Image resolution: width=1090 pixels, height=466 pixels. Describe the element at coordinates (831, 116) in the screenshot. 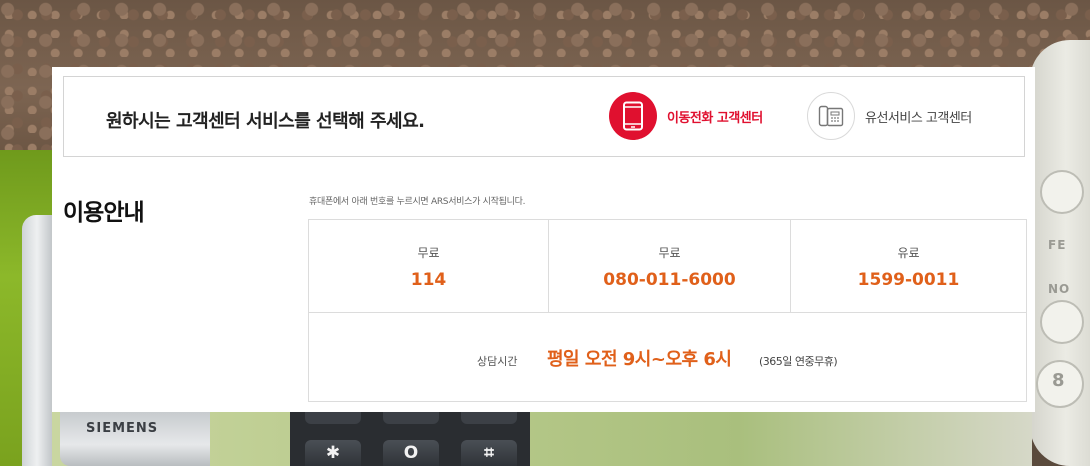

I see `landline-phone-icon` at that location.